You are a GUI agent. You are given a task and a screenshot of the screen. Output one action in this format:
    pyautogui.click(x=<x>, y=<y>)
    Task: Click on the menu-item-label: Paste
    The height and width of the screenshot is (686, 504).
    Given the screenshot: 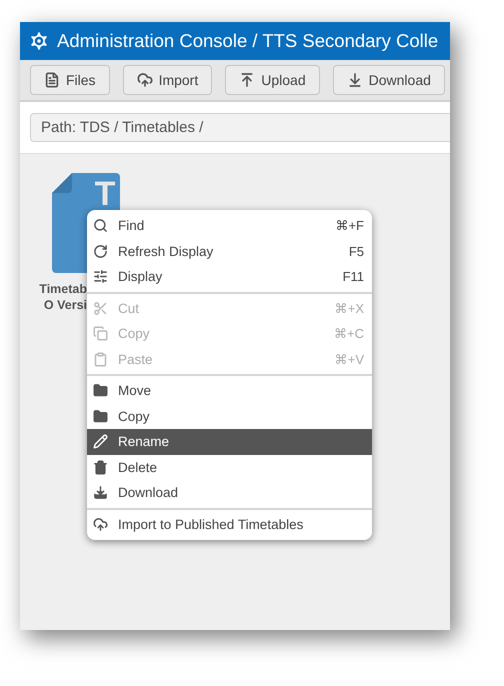 What is the action you would take?
    pyautogui.click(x=136, y=359)
    